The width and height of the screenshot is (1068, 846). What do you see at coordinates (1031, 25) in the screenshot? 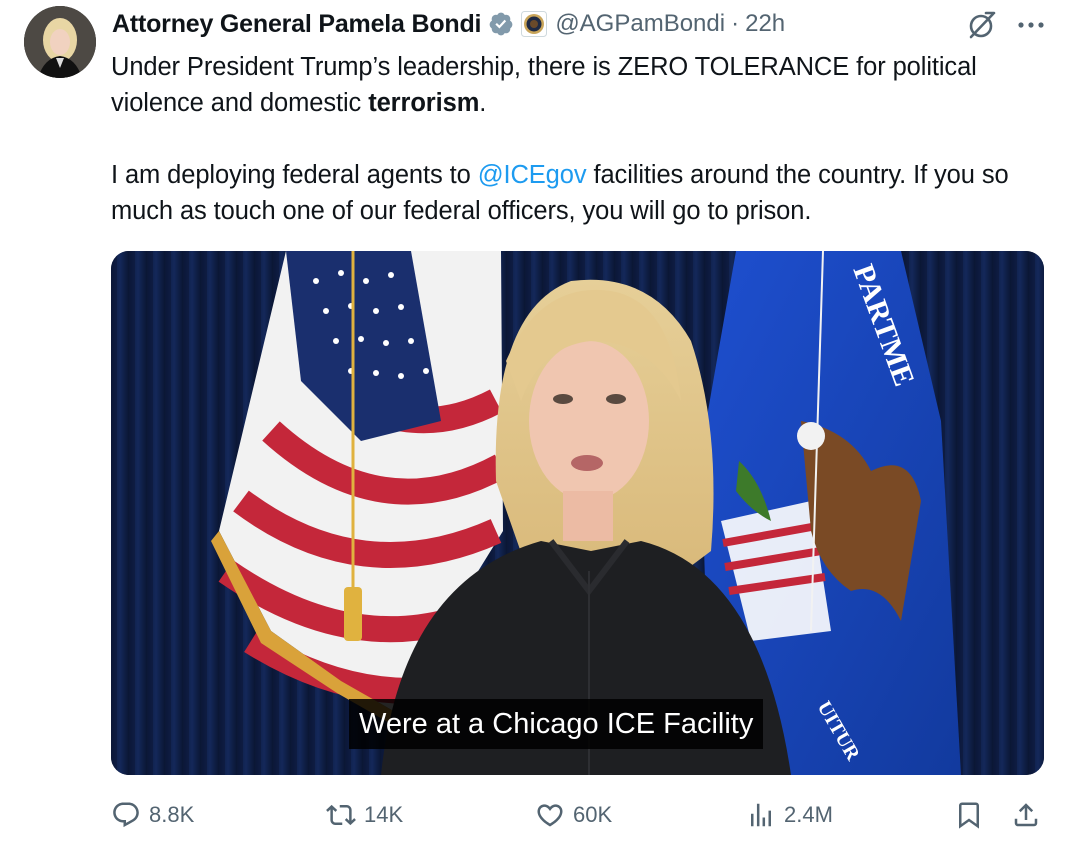
I see `more-icon` at bounding box center [1031, 25].